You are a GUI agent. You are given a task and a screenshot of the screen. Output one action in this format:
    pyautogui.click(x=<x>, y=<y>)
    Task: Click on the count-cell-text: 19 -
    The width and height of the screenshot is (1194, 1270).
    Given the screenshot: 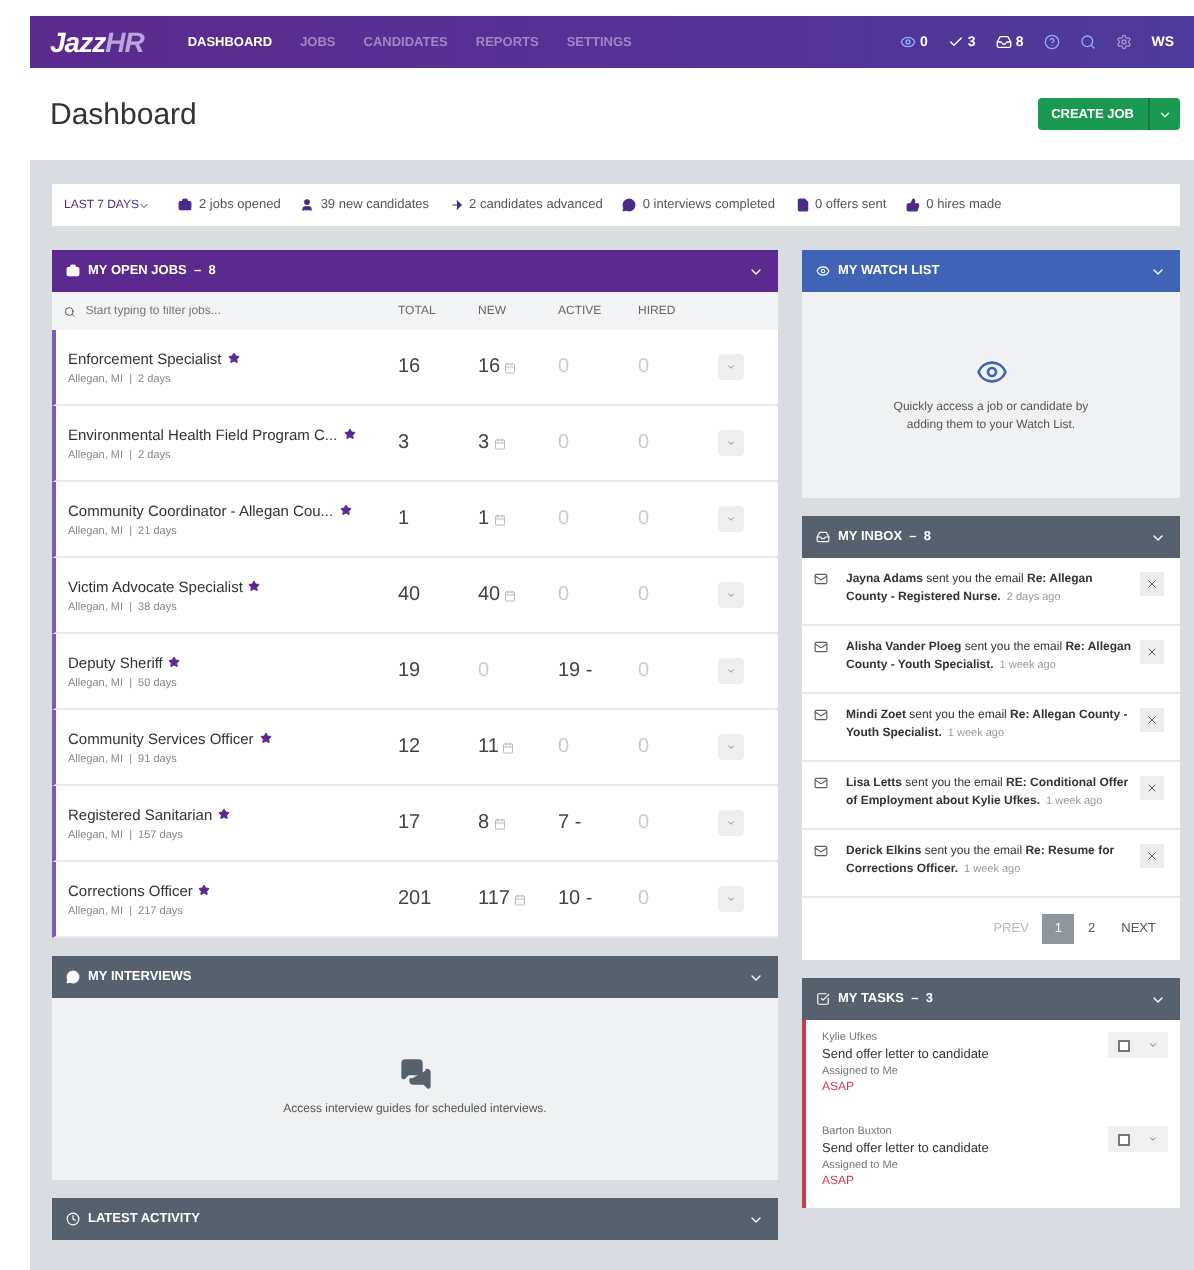 What is the action you would take?
    pyautogui.click(x=576, y=671)
    